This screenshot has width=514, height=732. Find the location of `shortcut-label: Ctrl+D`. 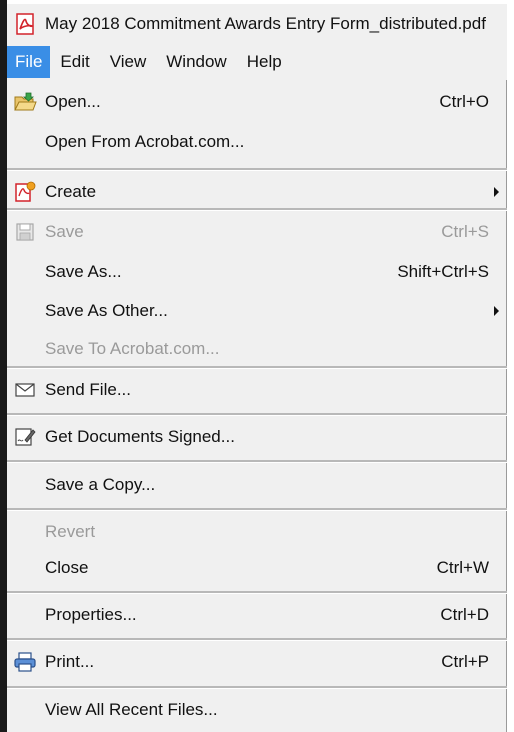

shortcut-label: Ctrl+D is located at coordinates (464, 614).